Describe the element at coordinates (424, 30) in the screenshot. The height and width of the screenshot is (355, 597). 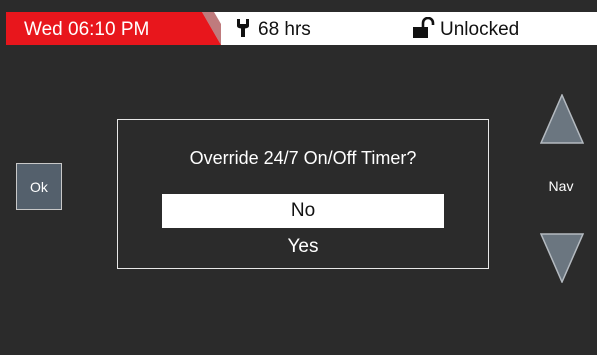
I see `unlocked-padlock-icon` at that location.